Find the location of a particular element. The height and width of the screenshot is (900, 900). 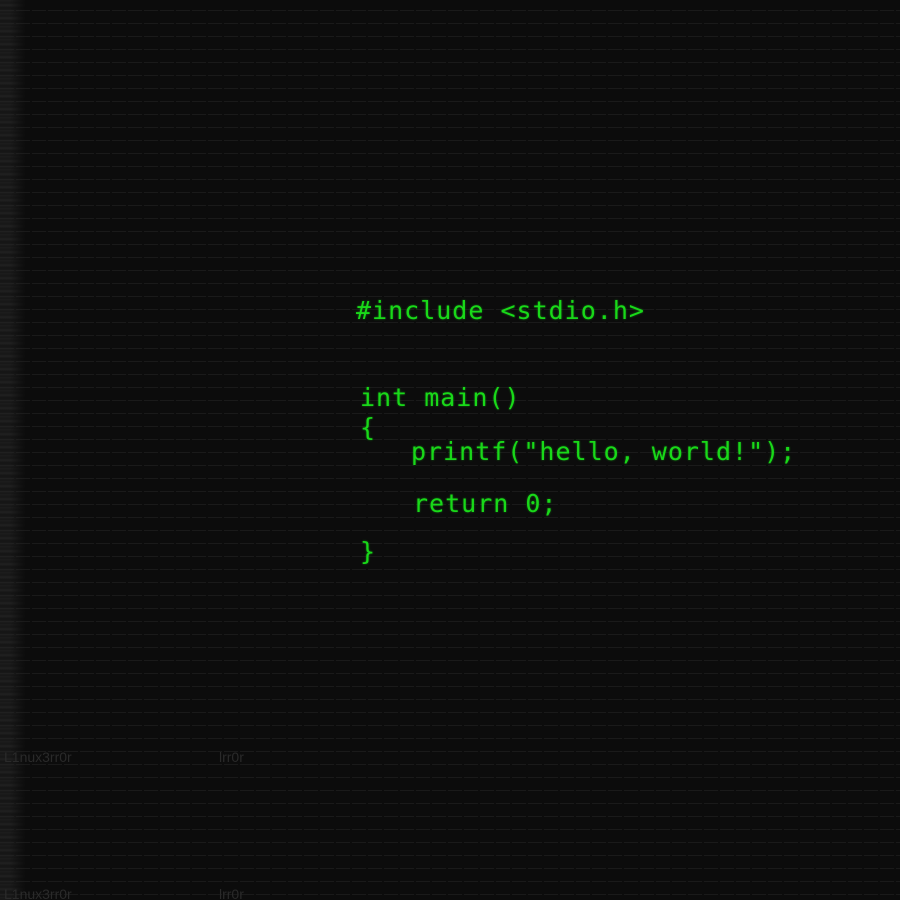

left-edge-noise is located at coordinates (13, 450).